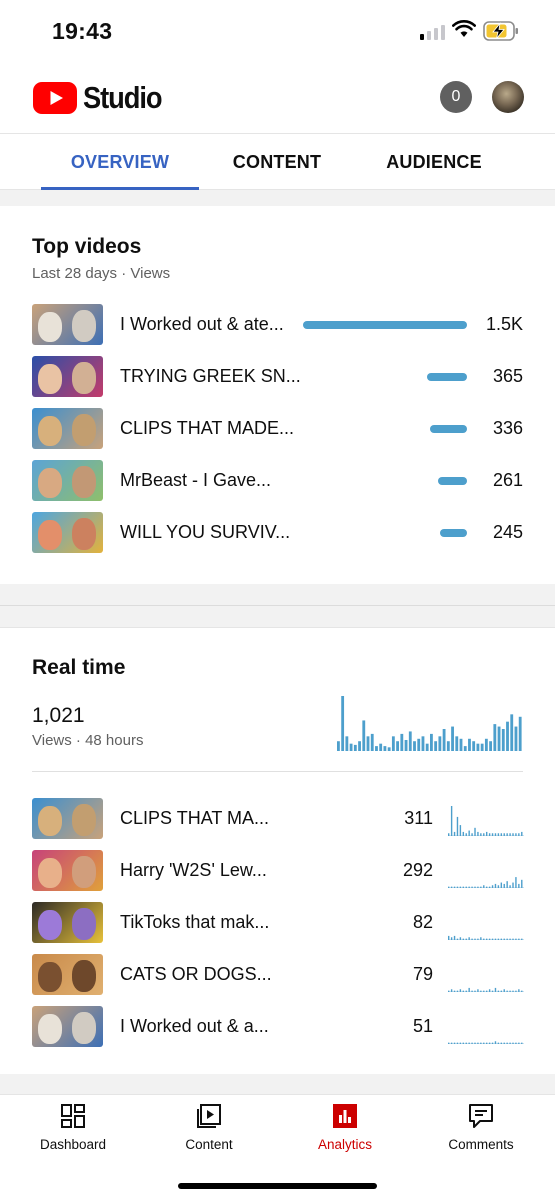 This screenshot has height=1200, width=555. Describe the element at coordinates (277, 429) in the screenshot. I see `top-video-row: CLIPS THAT MADE... 336` at that location.